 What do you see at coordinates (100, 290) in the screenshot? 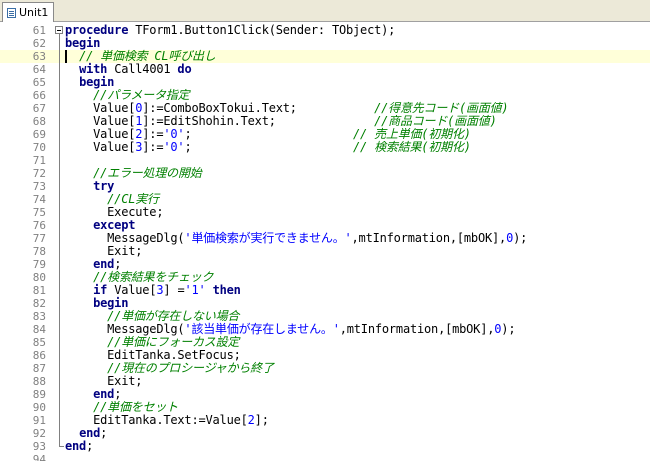
I see `keyword-token: if` at bounding box center [100, 290].